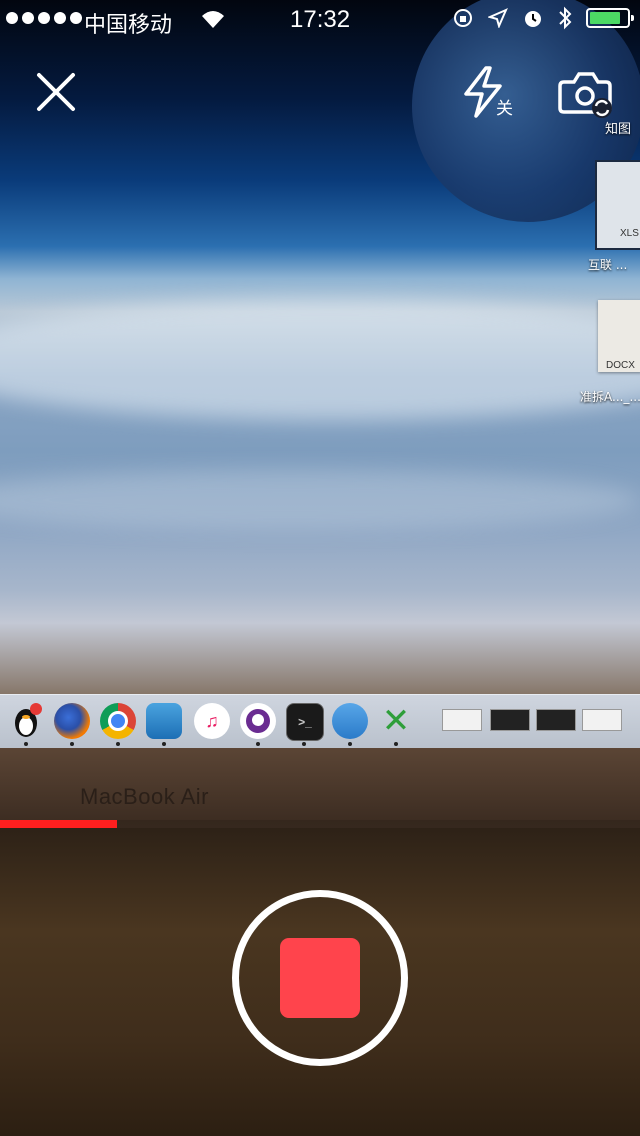 Image resolution: width=640 pixels, height=1136 pixels. Describe the element at coordinates (26, 721) in the screenshot. I see `qq-penguin-icon` at that location.